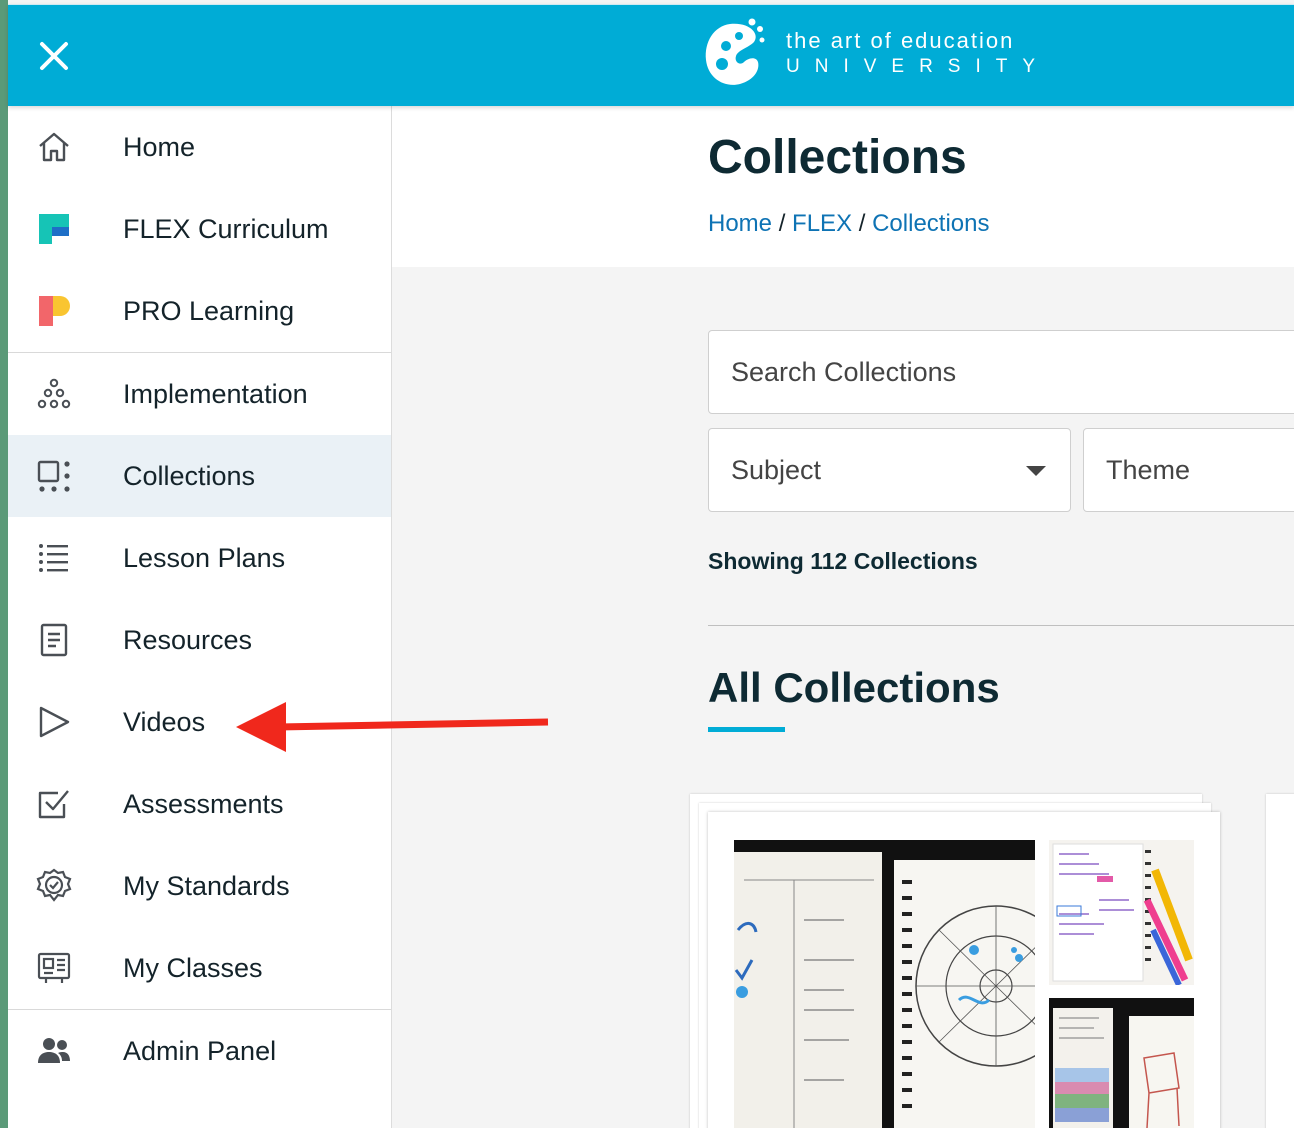 The height and width of the screenshot is (1128, 1294). I want to click on sidebar-item-label: FLEX Curriculum, so click(226, 228).